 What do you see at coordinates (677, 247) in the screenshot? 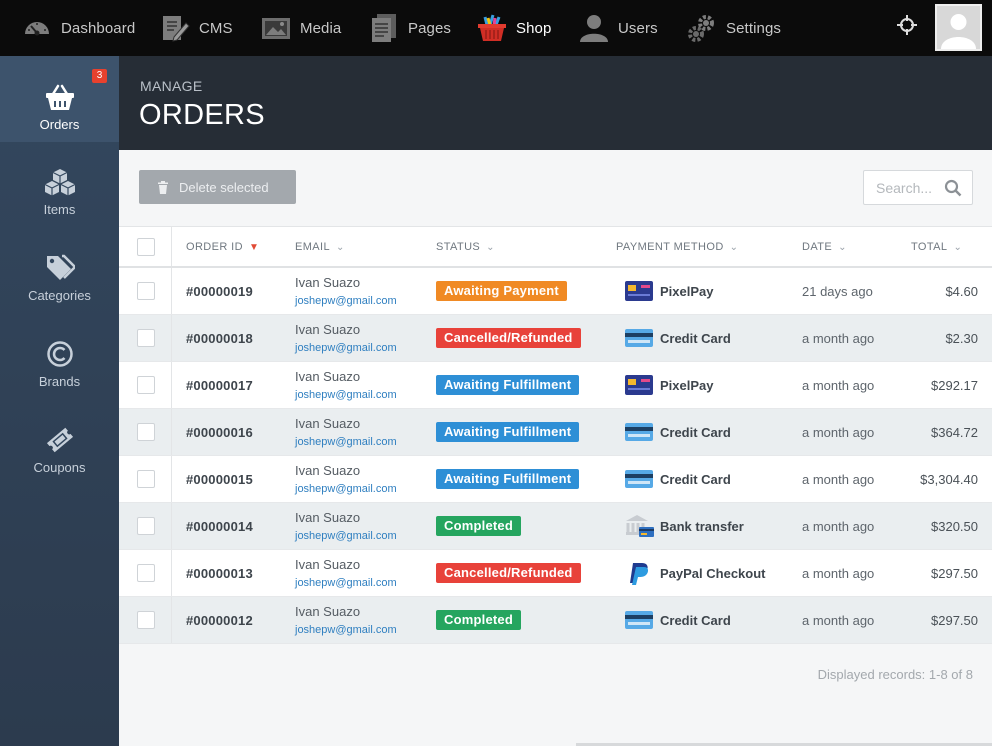
I see `col-payment-method: PAYMENT METHOD ⌄` at bounding box center [677, 247].